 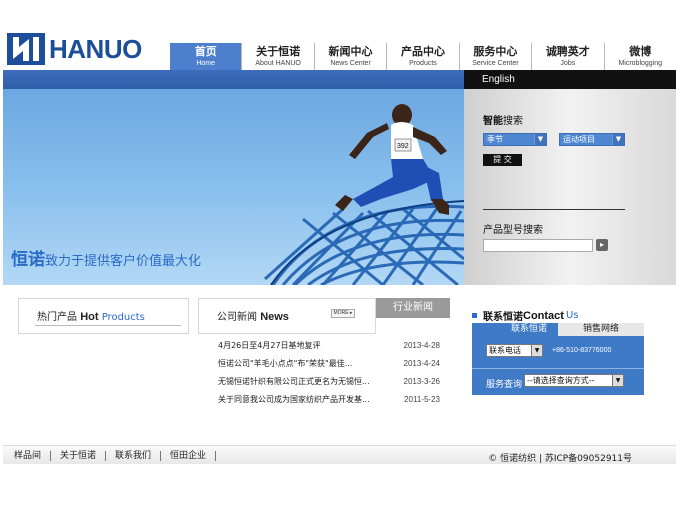 I want to click on nav-label: 产品中心, so click(x=422, y=51).